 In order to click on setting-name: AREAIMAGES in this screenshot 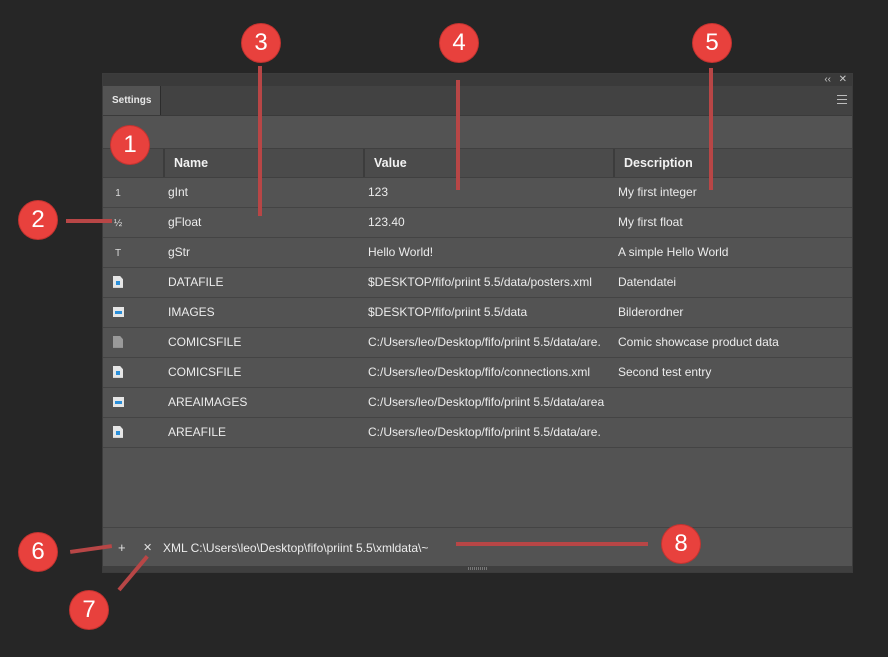, I will do `click(208, 402)`.